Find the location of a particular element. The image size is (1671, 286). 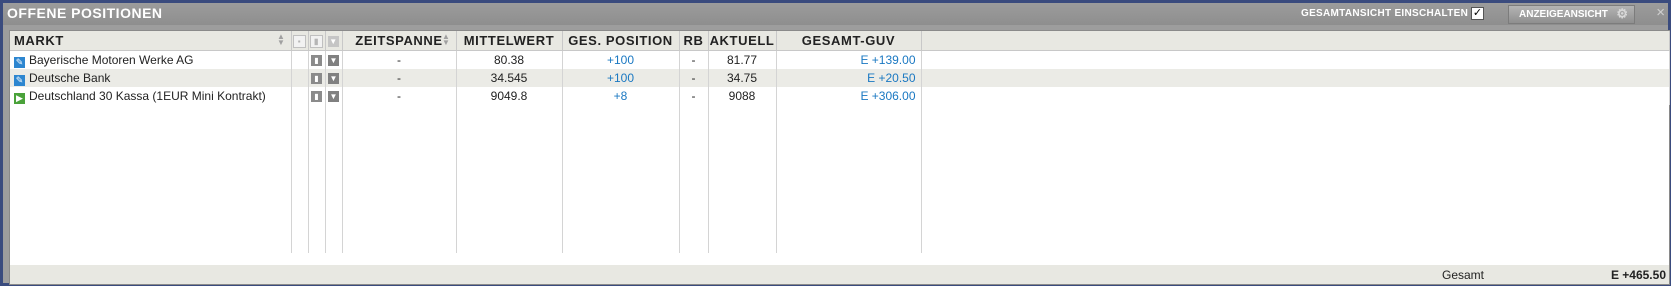

calendar-icon: ▪ is located at coordinates (299, 42).